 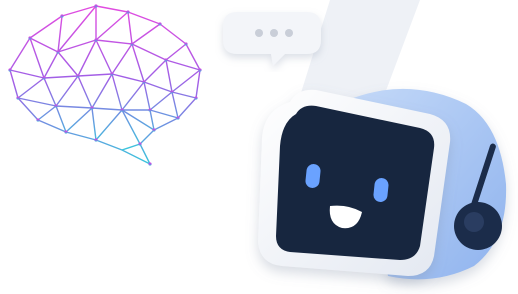 I want to click on typing-dots, so click(x=274, y=33).